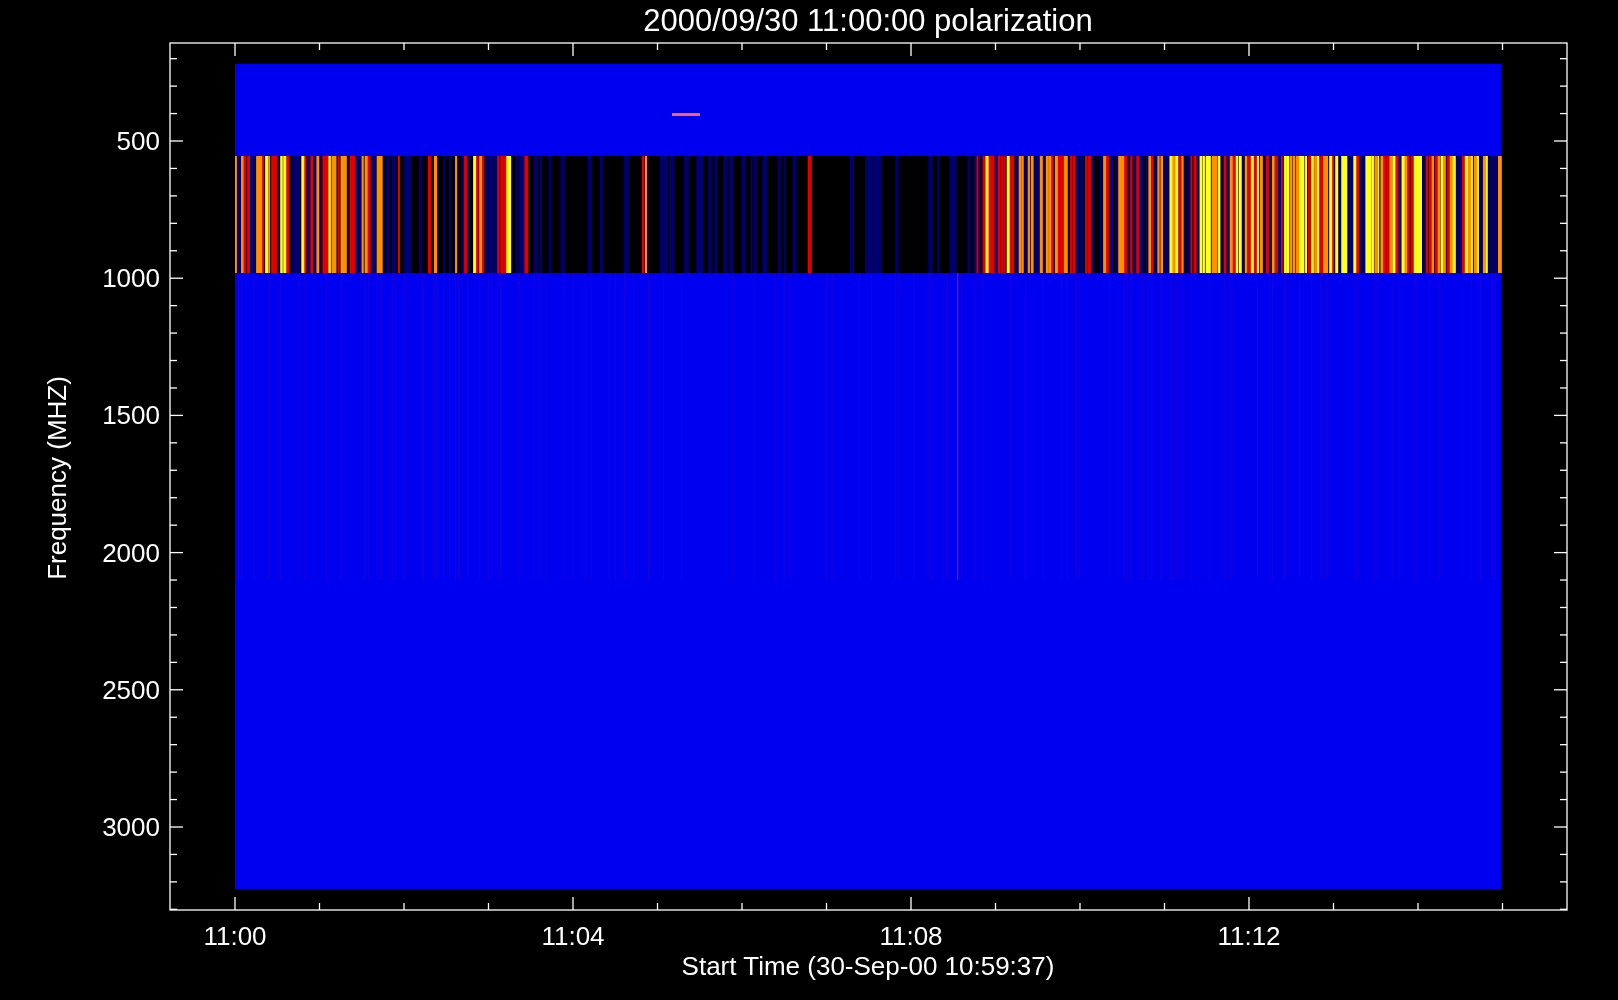 The height and width of the screenshot is (1000, 1618). What do you see at coordinates (868, 966) in the screenshot?
I see `x-axis-title: Start Time (30-Sep-00 10:59:37)` at bounding box center [868, 966].